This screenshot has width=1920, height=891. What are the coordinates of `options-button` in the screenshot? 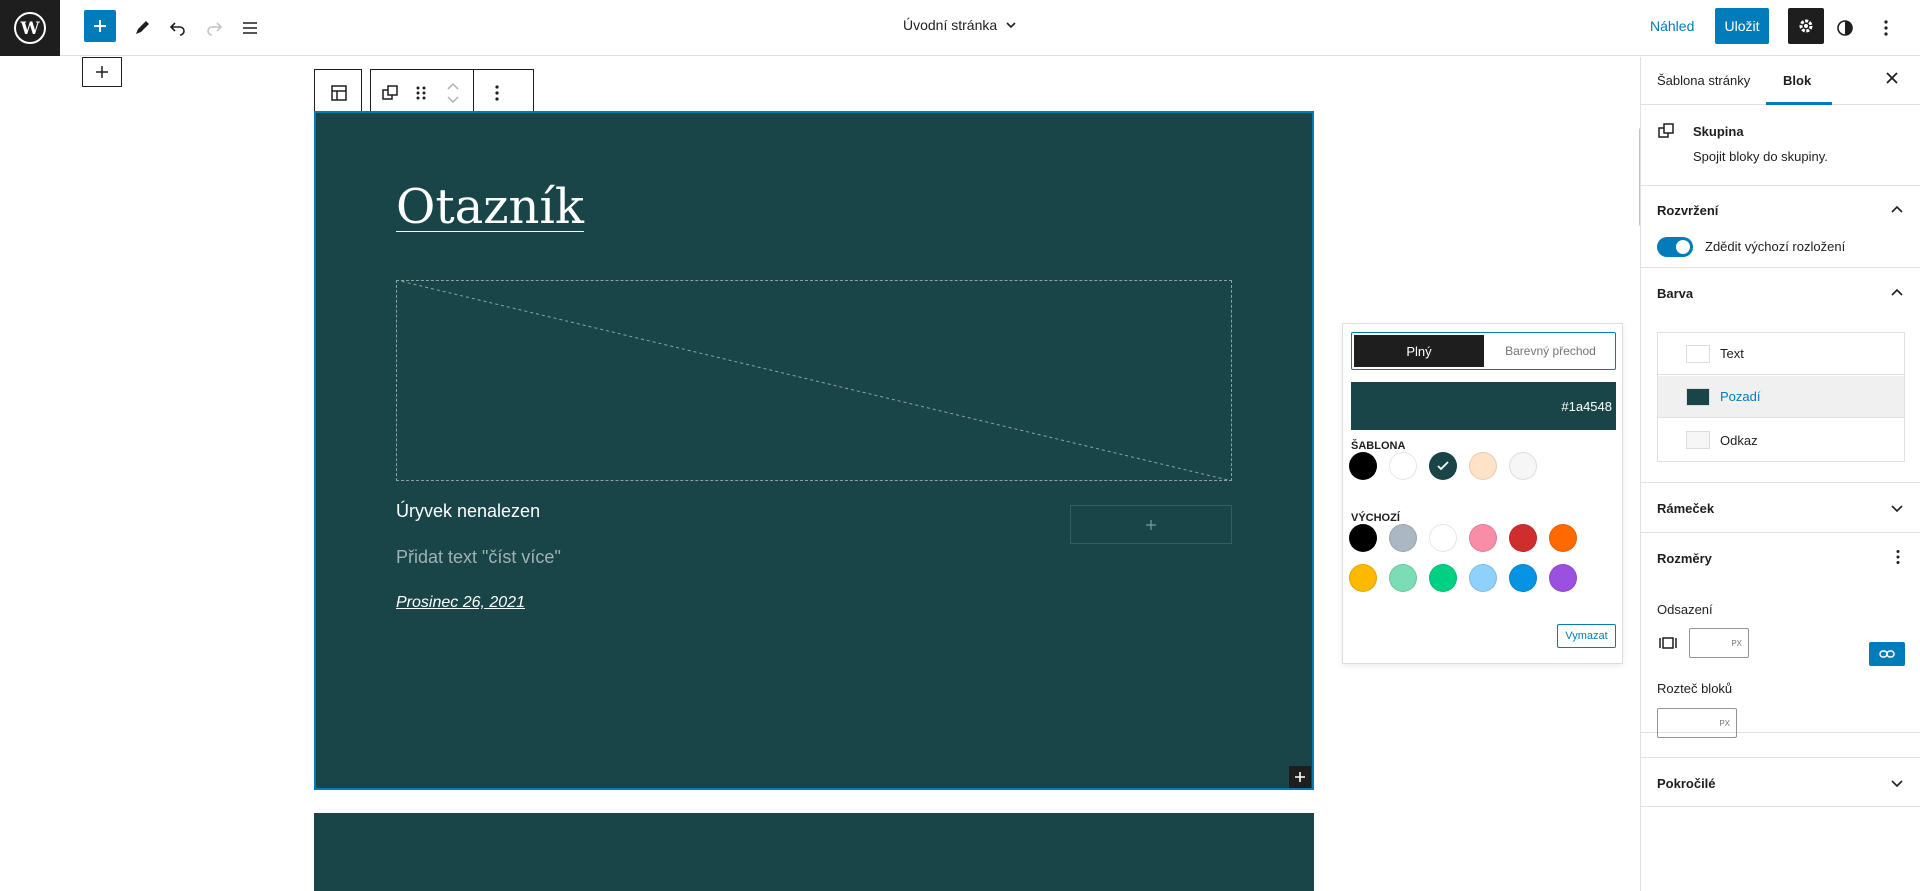 It's located at (1886, 28).